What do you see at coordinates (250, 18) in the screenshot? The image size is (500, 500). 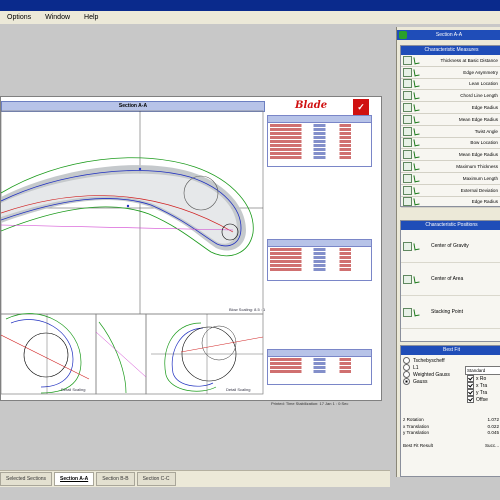 I see `menu-bar: Options Window Help` at bounding box center [250, 18].